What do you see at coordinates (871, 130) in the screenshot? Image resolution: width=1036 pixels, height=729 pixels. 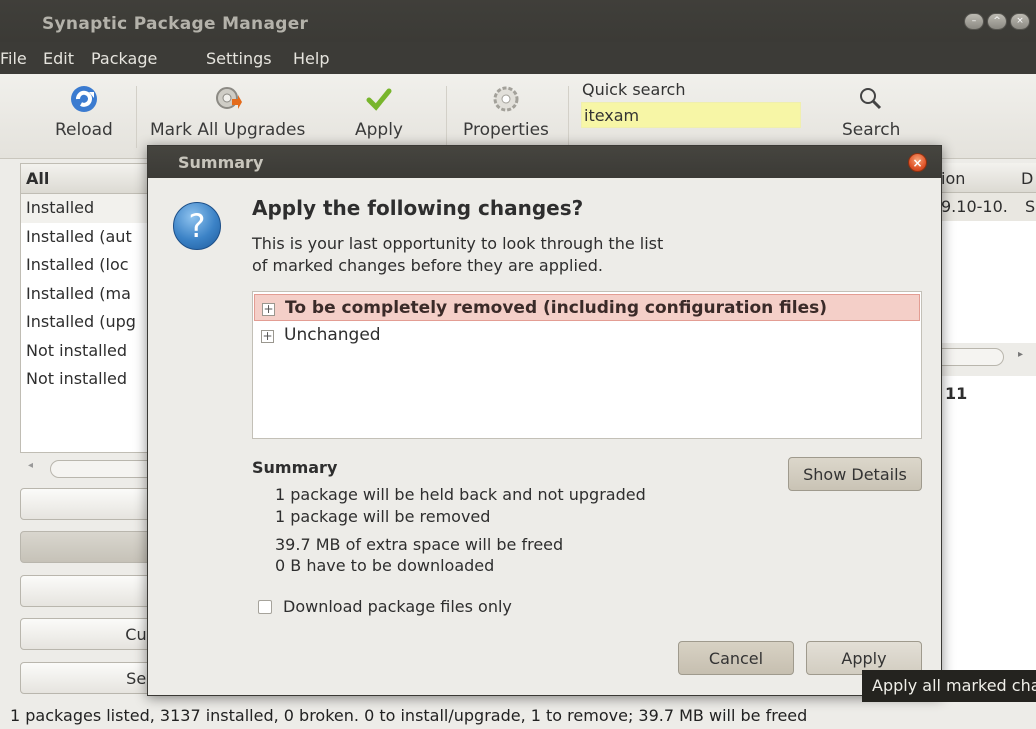 I see `search-label: Search` at bounding box center [871, 130].